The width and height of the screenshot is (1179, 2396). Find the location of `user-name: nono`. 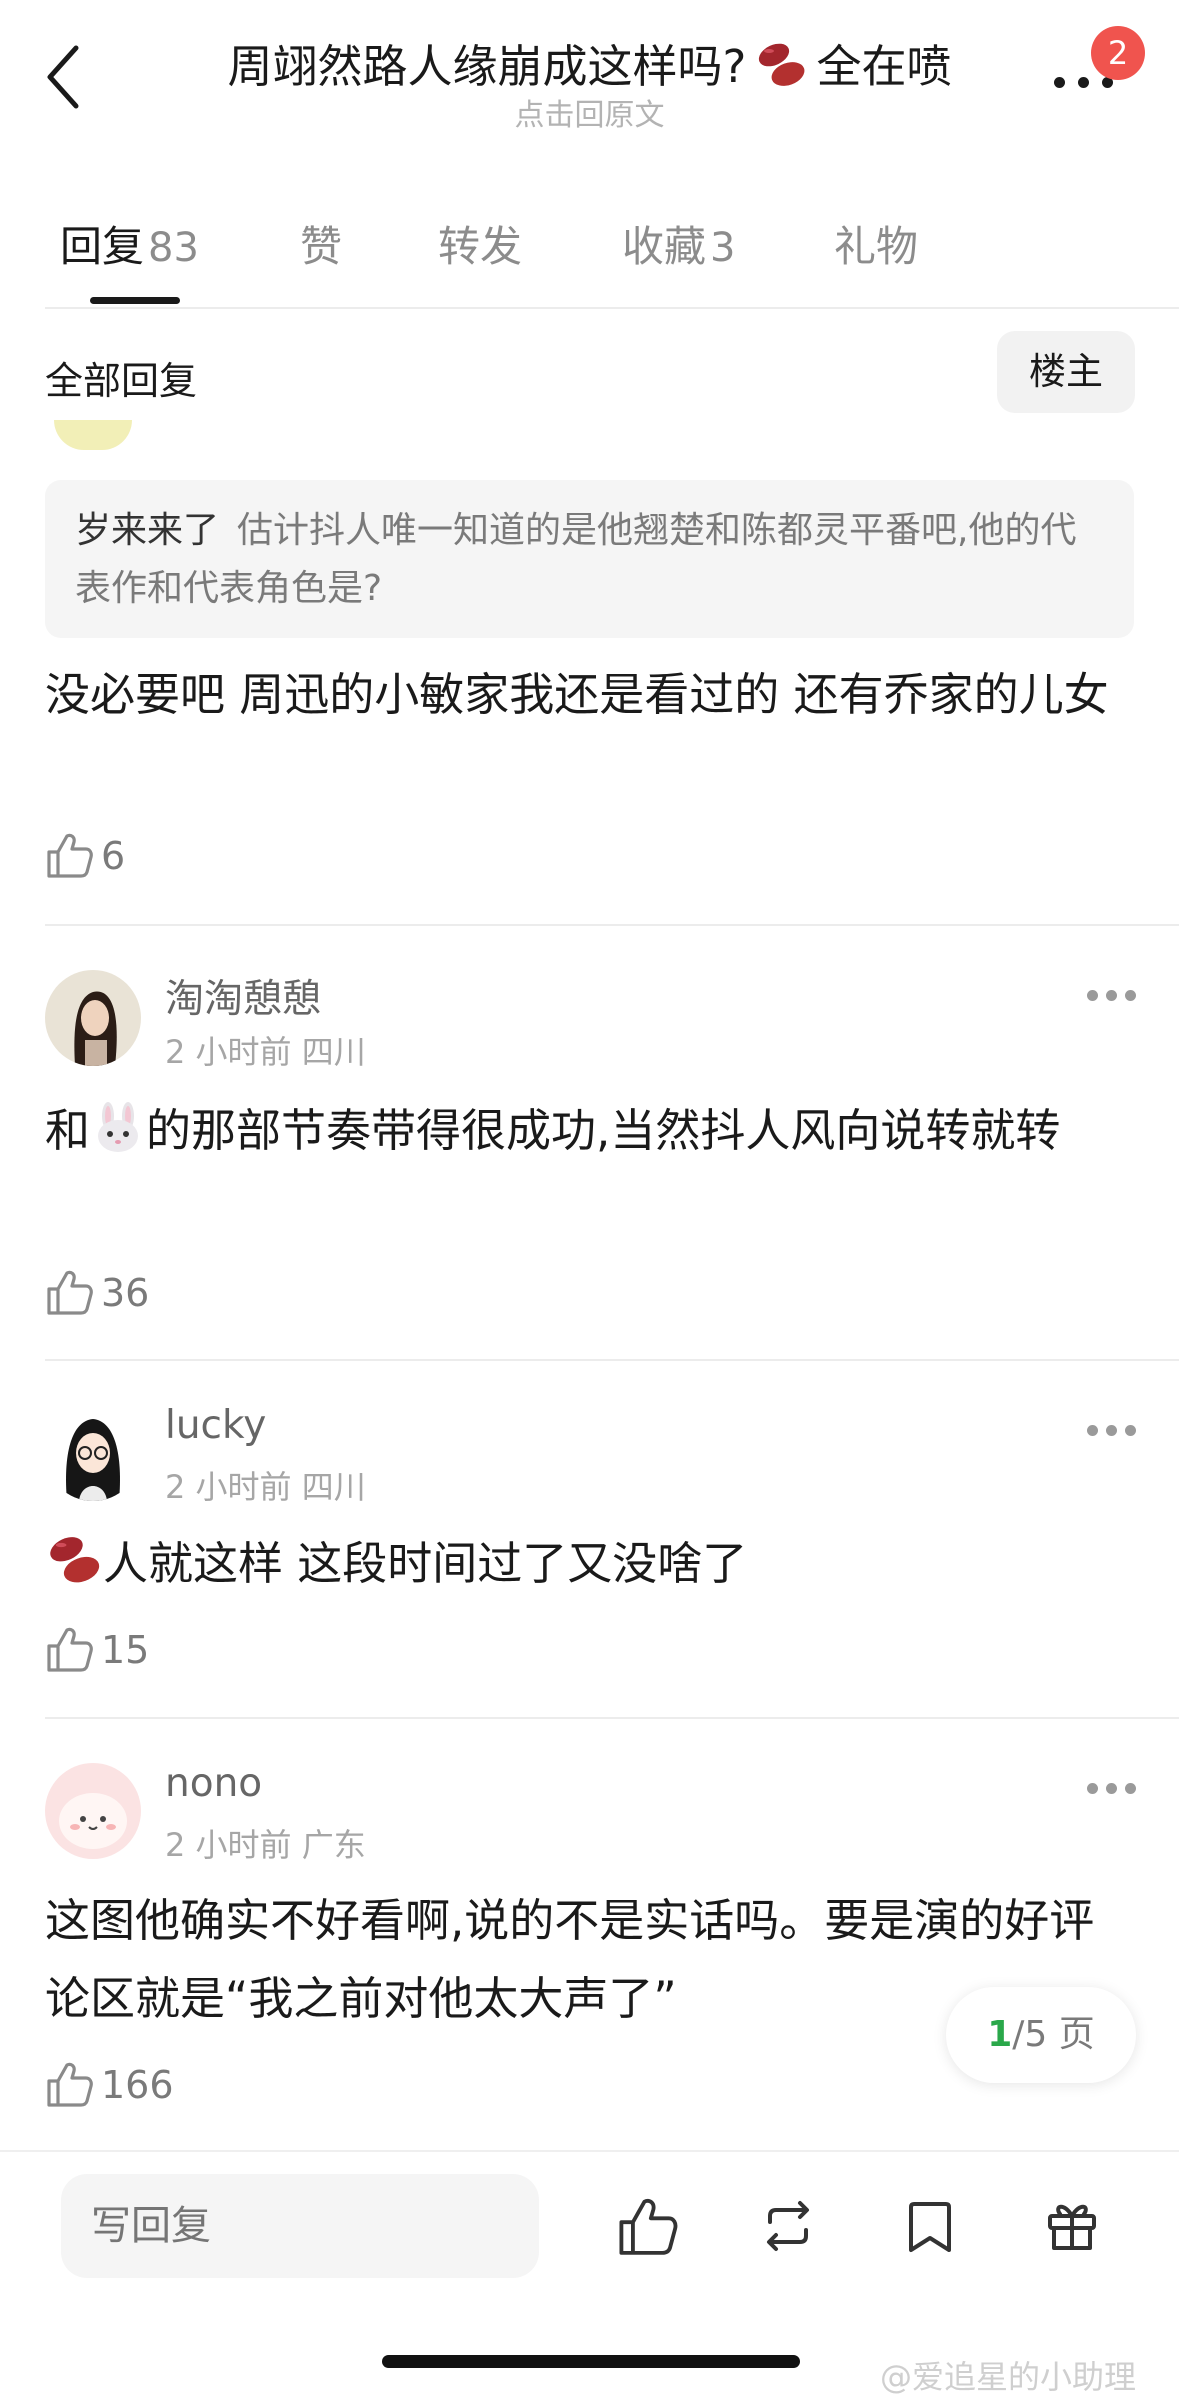

user-name: nono is located at coordinates (213, 1783).